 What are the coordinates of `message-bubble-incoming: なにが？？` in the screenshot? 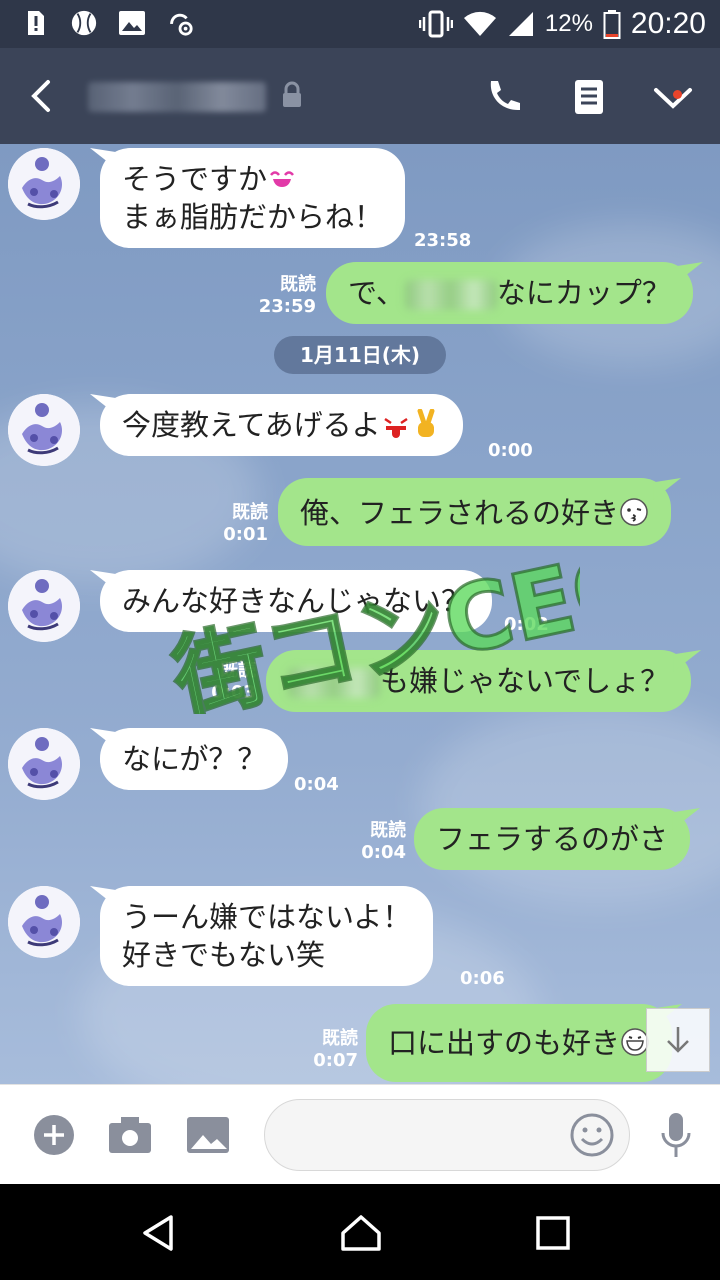 It's located at (194, 759).